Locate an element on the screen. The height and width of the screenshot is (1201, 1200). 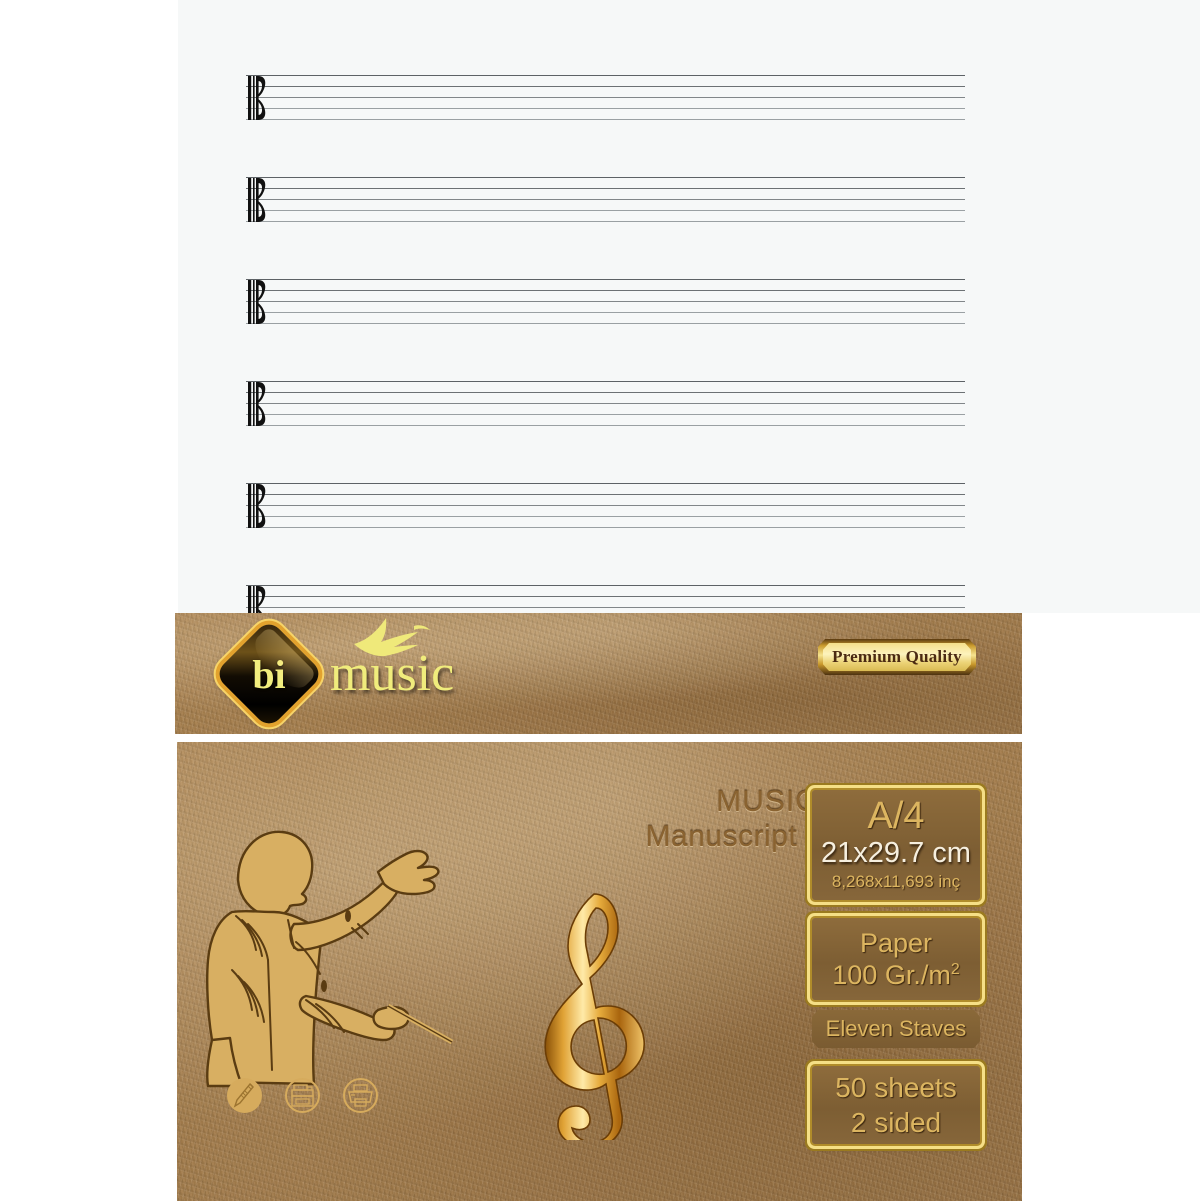
size-cm: 21x29.7 cm is located at coordinates (896, 852).